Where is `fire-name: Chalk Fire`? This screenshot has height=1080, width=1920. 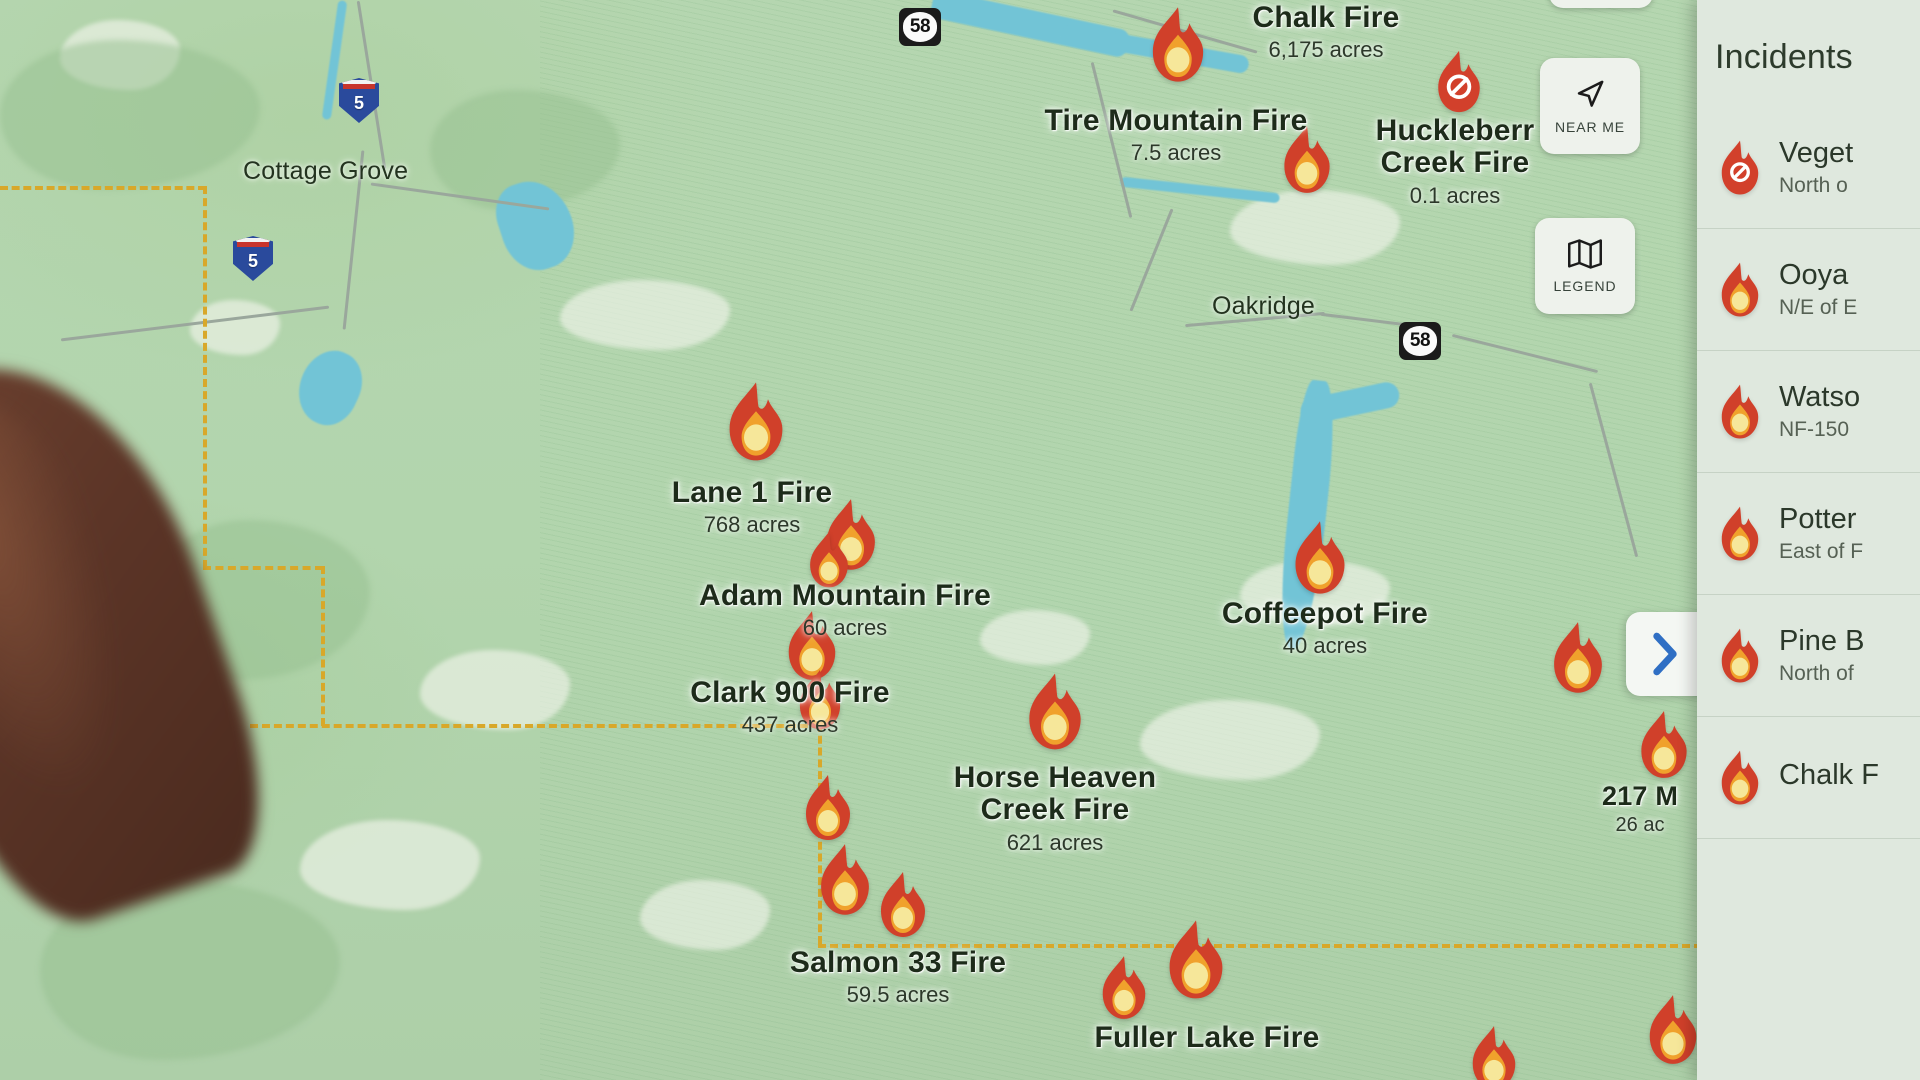
fire-name: Chalk Fire is located at coordinates (1326, 17).